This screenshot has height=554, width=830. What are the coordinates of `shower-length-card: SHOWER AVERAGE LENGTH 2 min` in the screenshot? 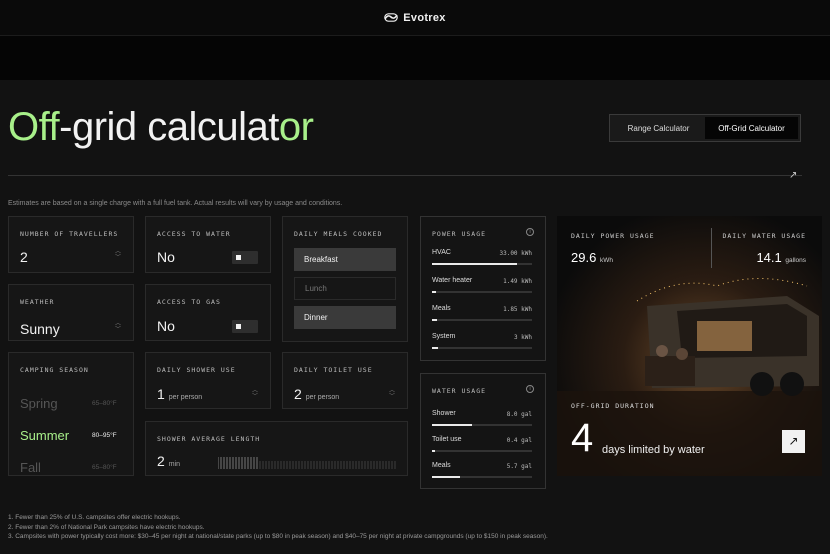 It's located at (276, 448).